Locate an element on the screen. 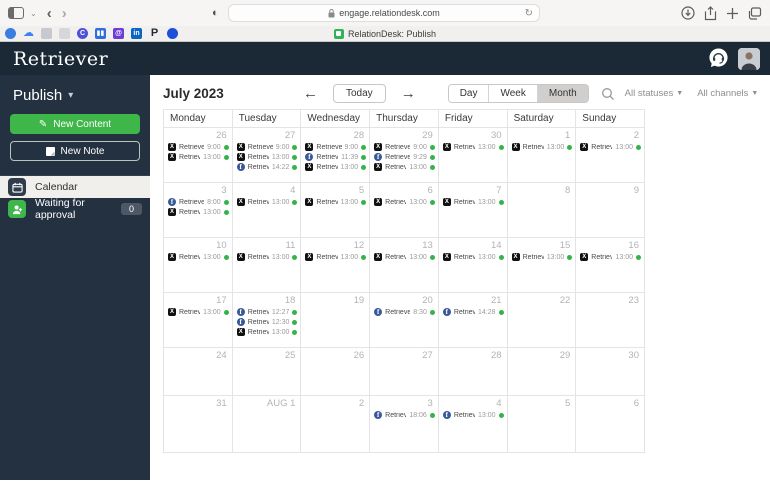  search-button is located at coordinates (608, 94).